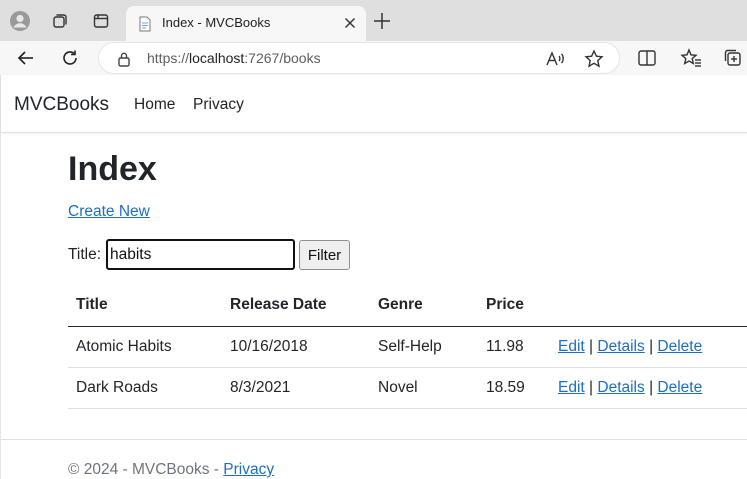 The image size is (747, 479). What do you see at coordinates (324, 255) in the screenshot?
I see `filter-button: Filter` at bounding box center [324, 255].